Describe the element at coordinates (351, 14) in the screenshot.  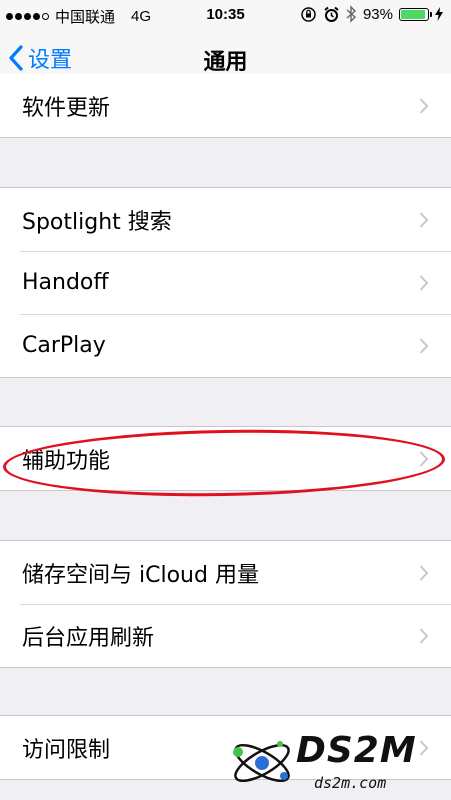
I see `bluetooth-icon` at that location.